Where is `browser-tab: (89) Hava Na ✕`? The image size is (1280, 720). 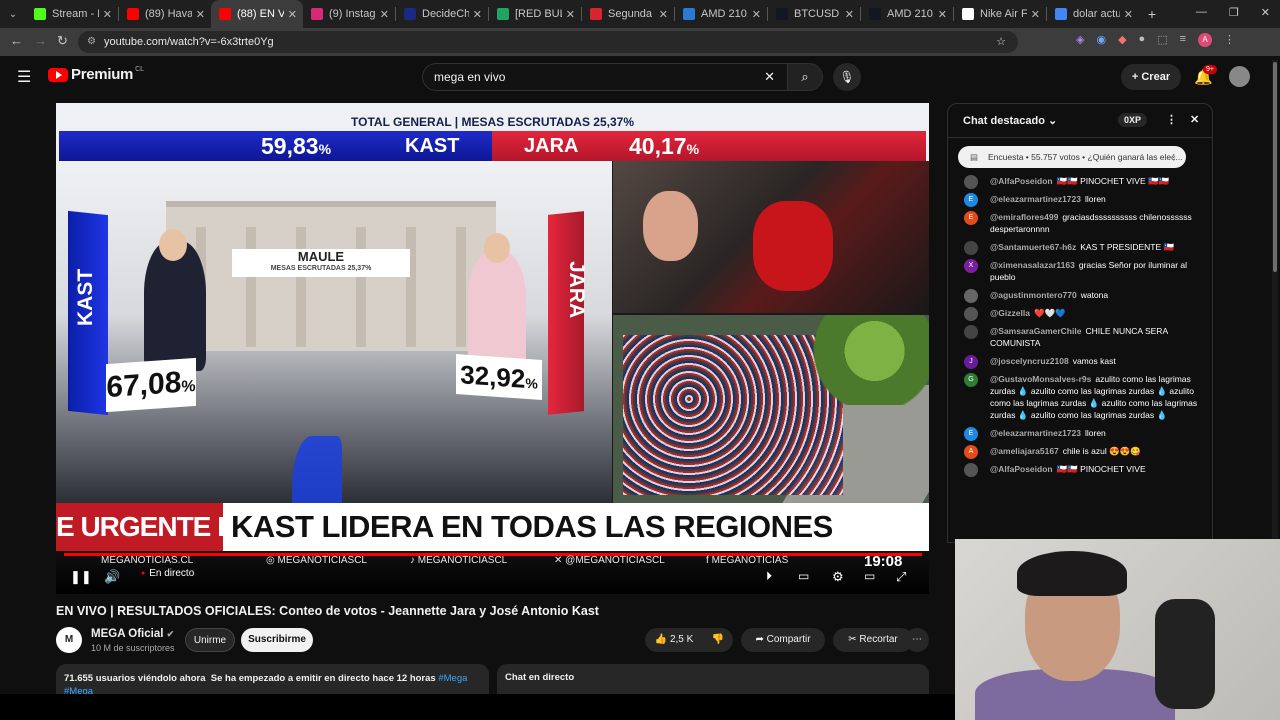
browser-tab: (89) Hava Na ✕ is located at coordinates (165, 14).